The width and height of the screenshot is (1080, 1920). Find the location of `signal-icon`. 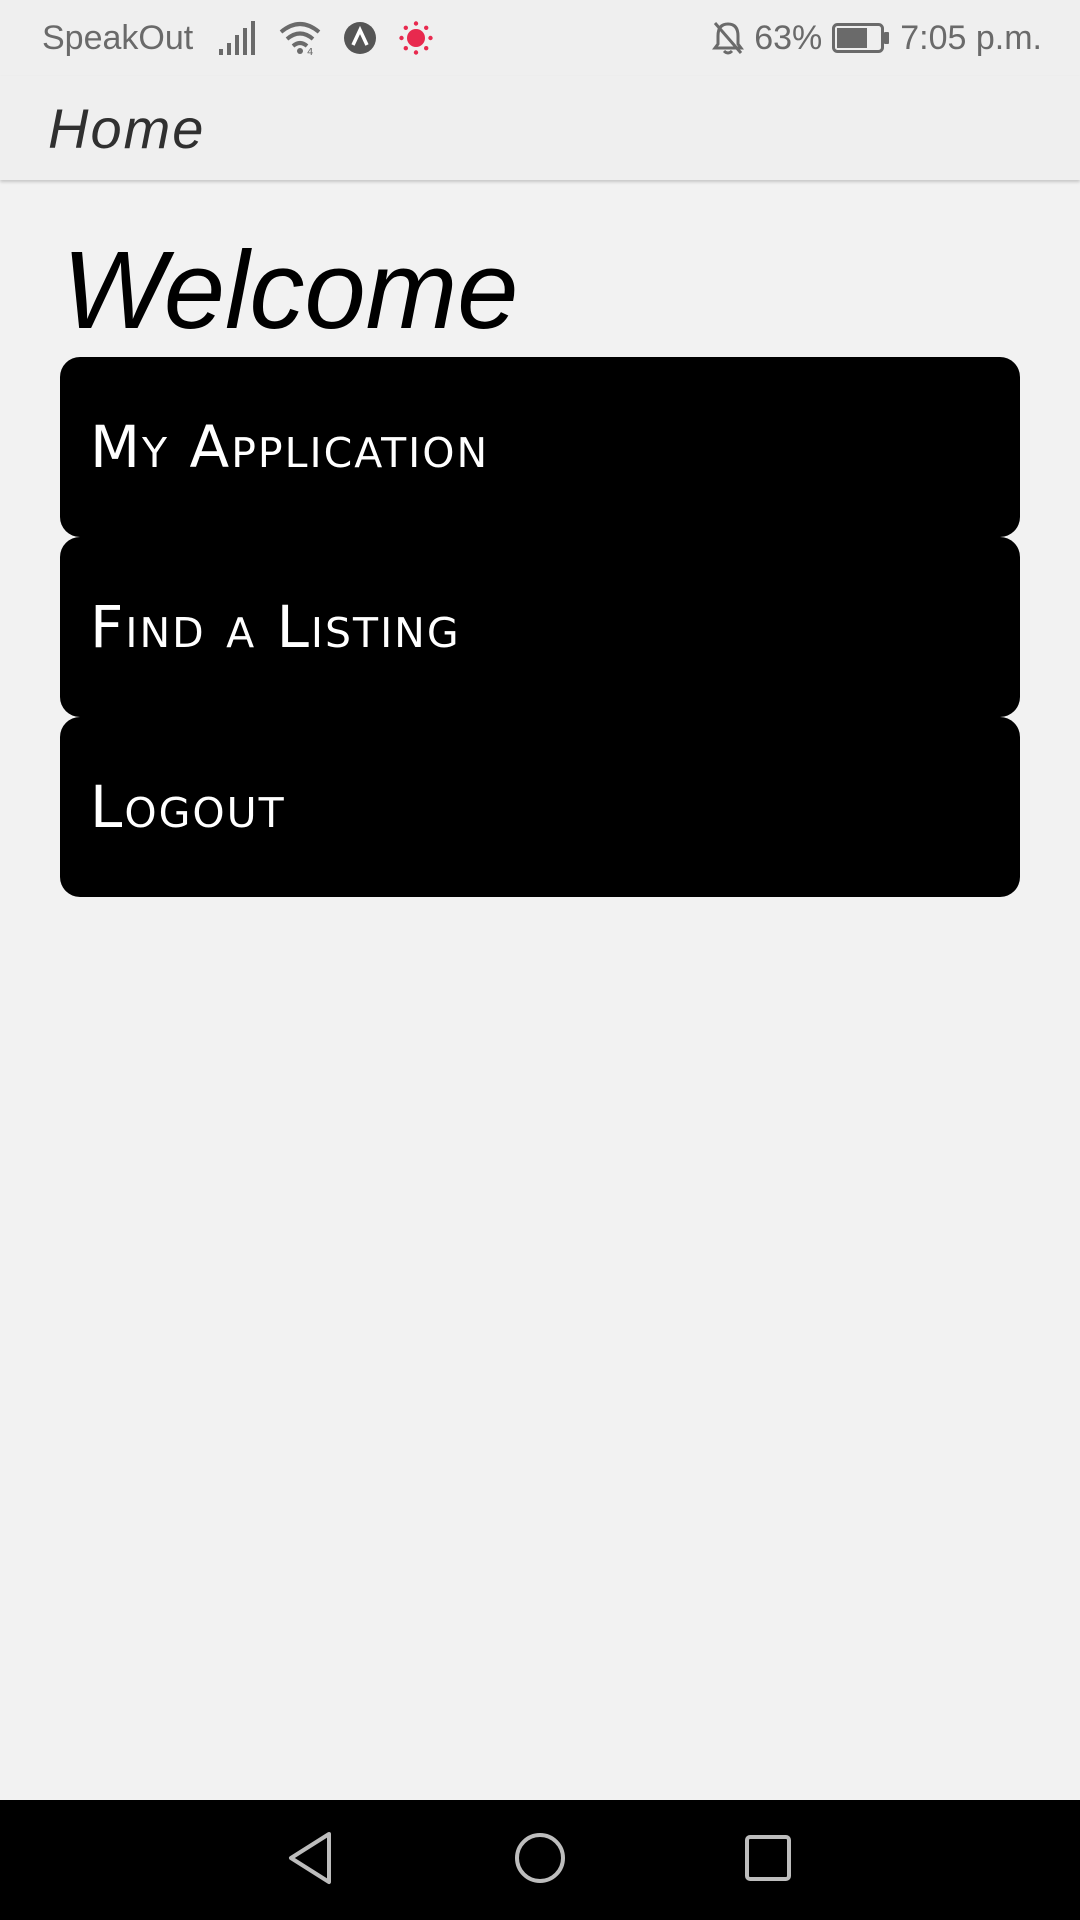

signal-icon is located at coordinates (238, 38).